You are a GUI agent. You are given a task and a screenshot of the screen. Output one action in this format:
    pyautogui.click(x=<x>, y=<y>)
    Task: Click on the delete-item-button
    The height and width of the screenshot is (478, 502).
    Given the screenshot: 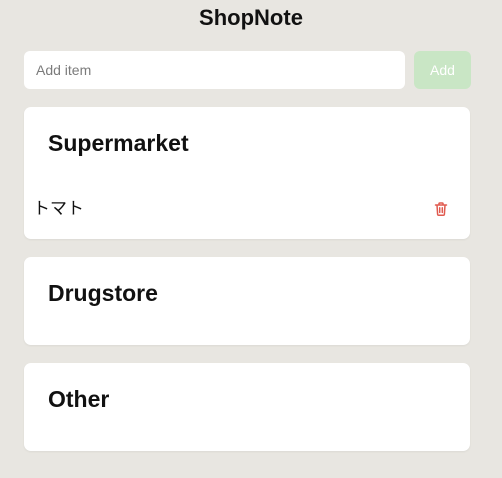 What is the action you would take?
    pyautogui.click(x=441, y=209)
    